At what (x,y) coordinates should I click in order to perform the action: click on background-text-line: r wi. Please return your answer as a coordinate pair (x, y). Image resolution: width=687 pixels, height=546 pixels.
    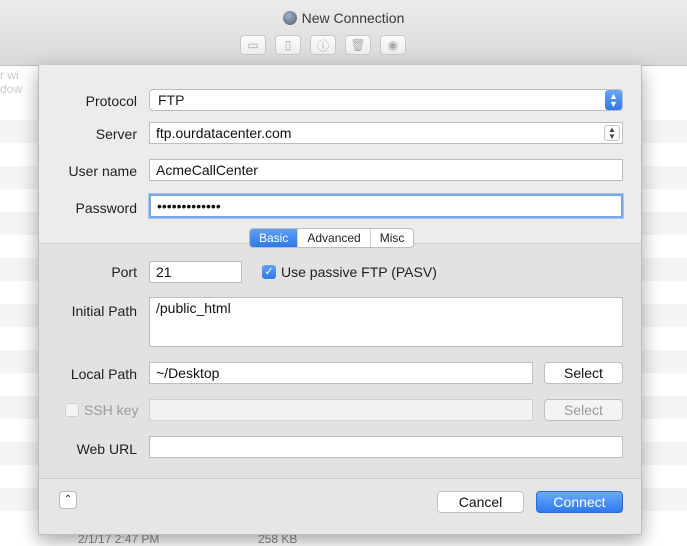
    Looking at the image, I should click on (9, 75).